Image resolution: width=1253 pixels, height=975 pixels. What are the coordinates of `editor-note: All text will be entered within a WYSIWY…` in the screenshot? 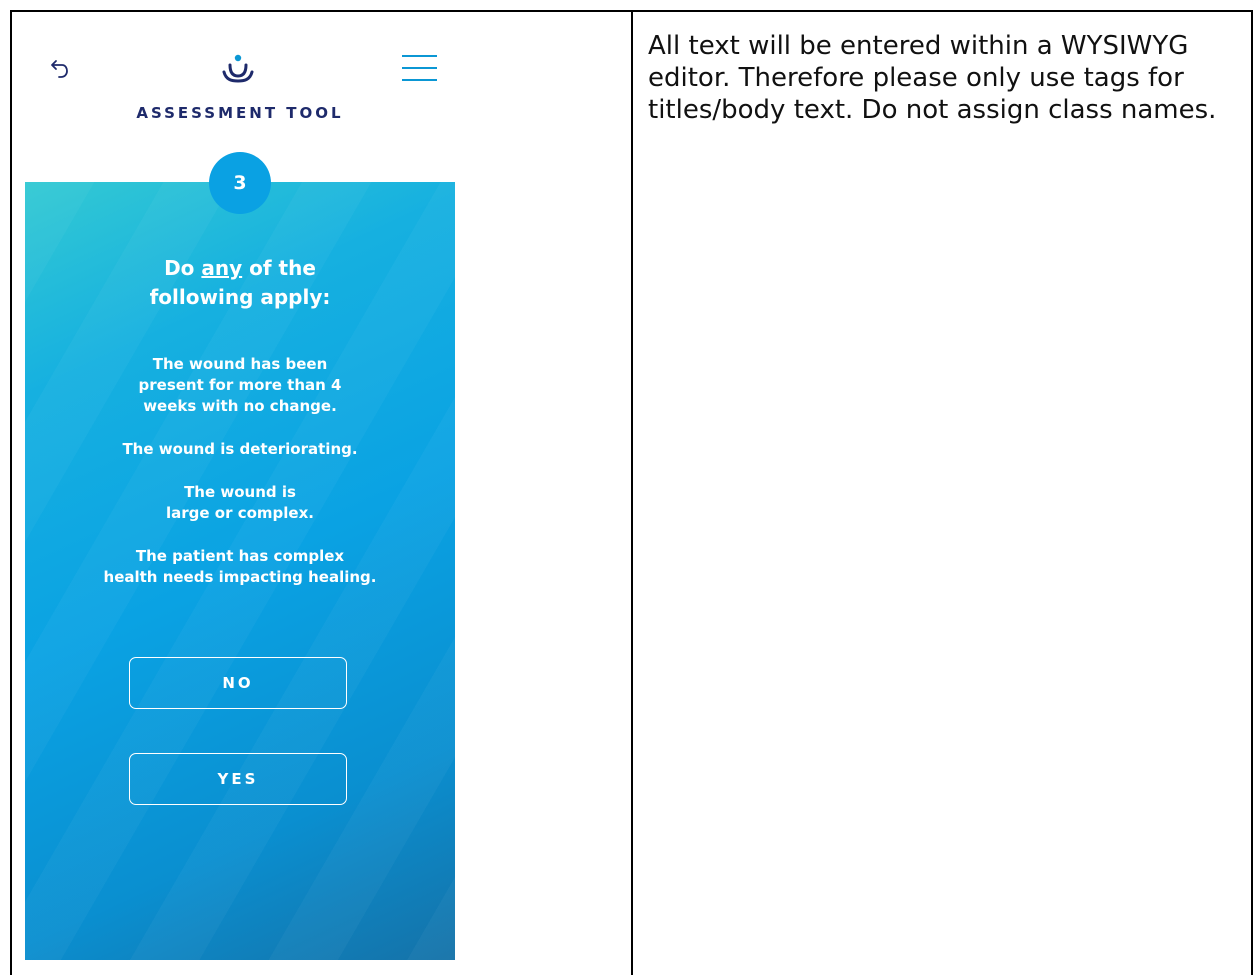 It's located at (932, 78).